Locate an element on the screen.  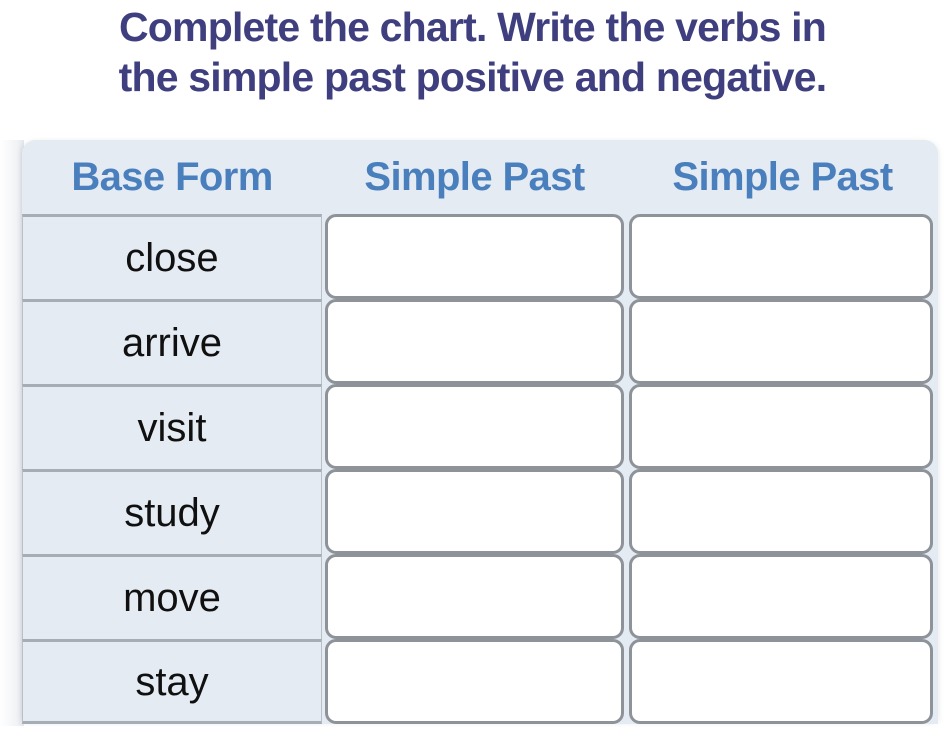
table-row: stay is located at coordinates (480, 681).